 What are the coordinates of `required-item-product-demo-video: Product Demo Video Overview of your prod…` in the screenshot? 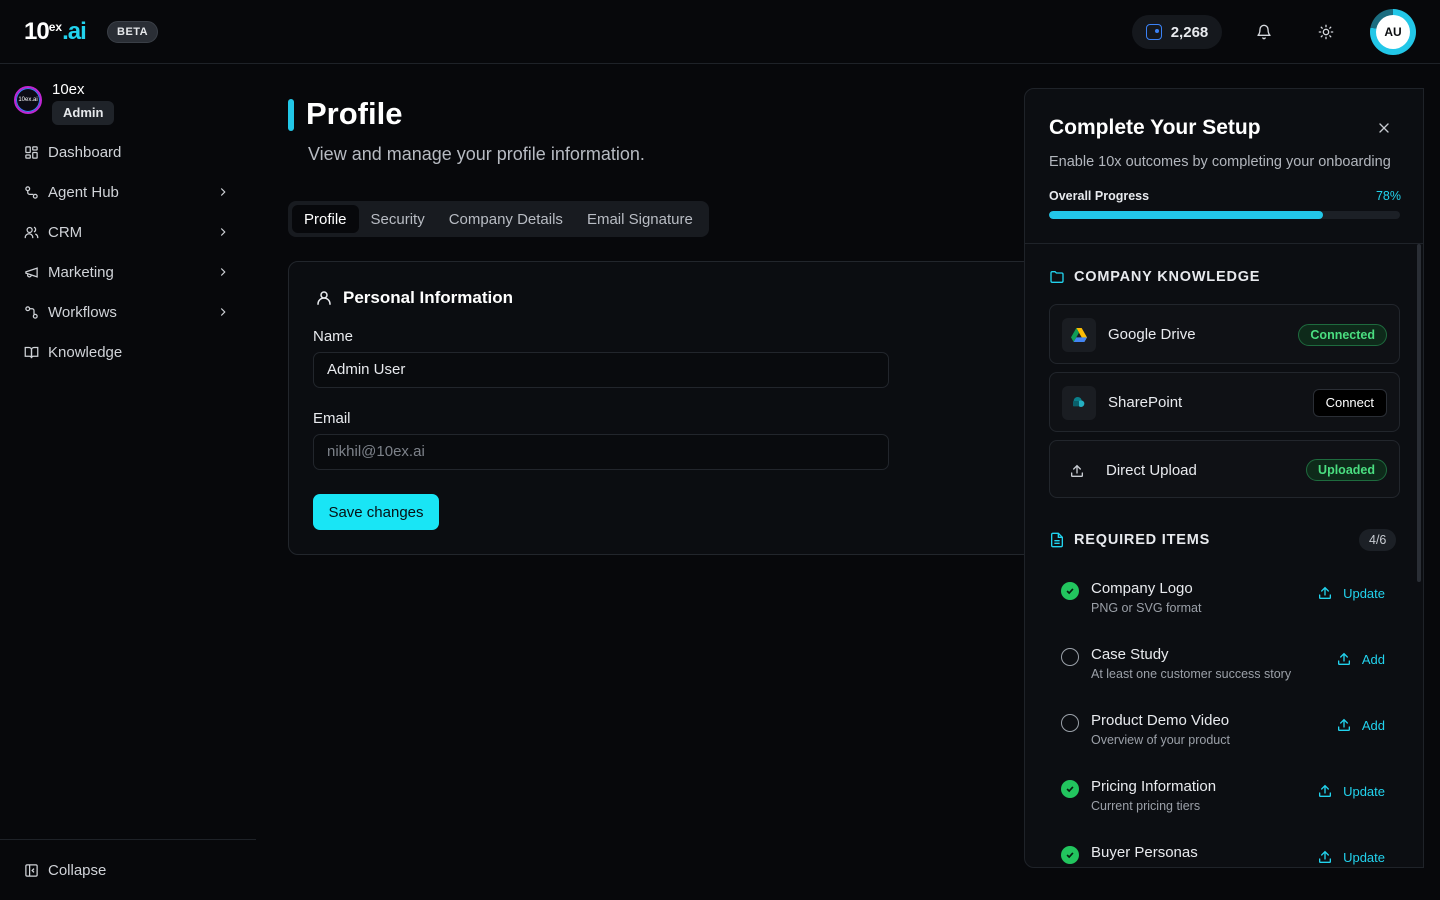 It's located at (1226, 738).